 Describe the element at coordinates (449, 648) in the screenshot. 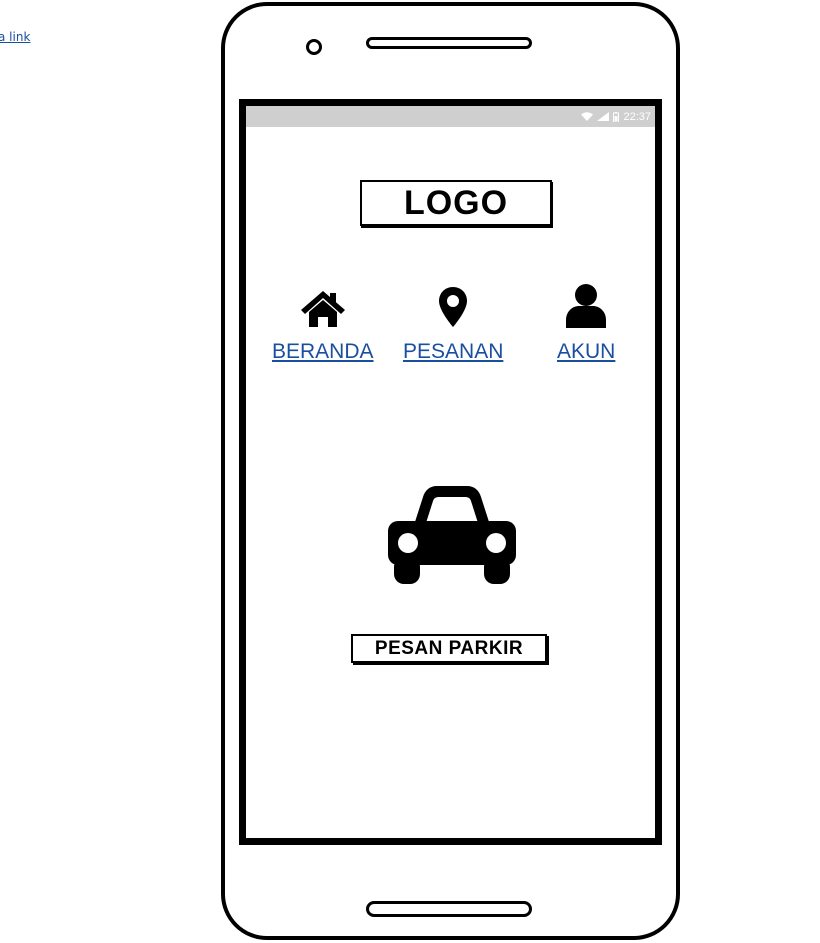

I see `pesan-parkir-button: PESAN PARKIR` at that location.